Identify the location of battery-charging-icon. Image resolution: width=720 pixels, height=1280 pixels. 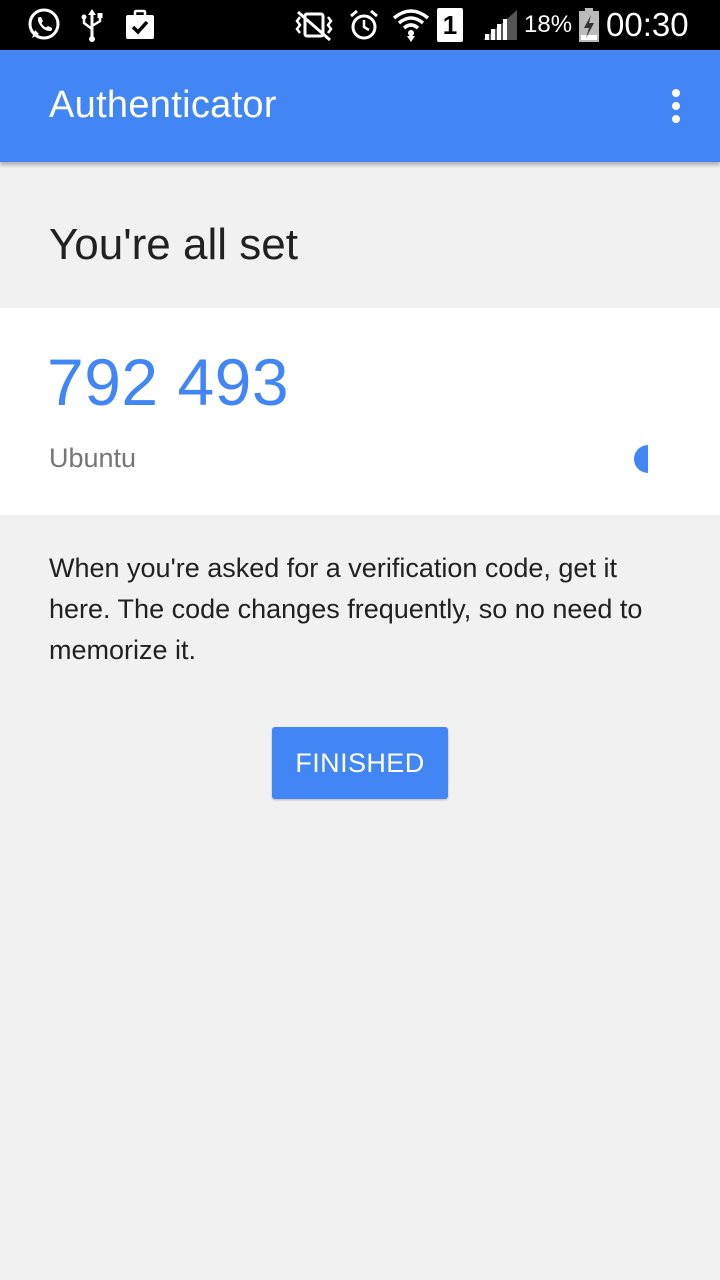
(589, 25).